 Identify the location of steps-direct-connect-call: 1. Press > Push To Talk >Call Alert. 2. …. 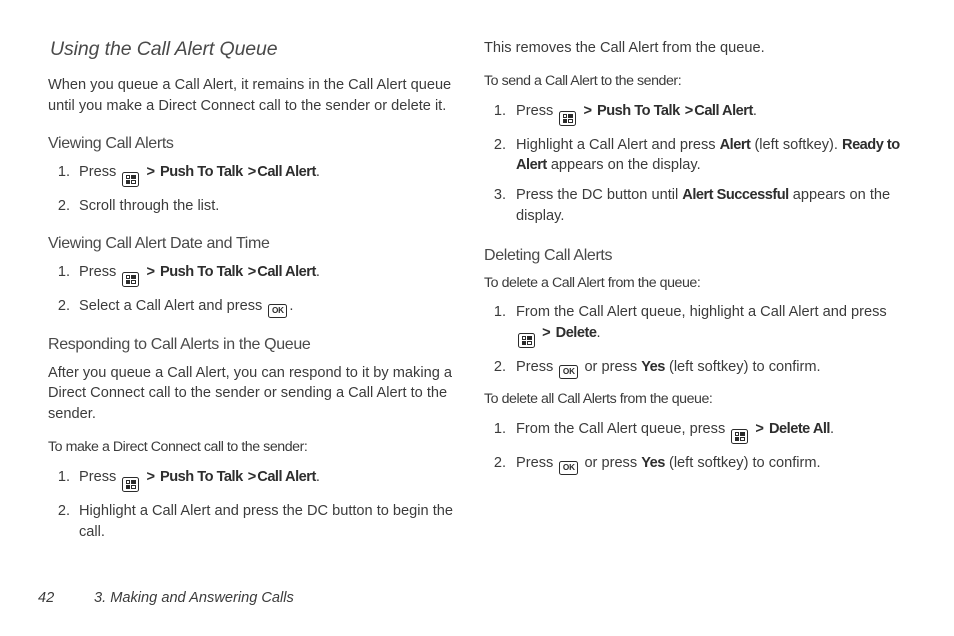
(254, 505).